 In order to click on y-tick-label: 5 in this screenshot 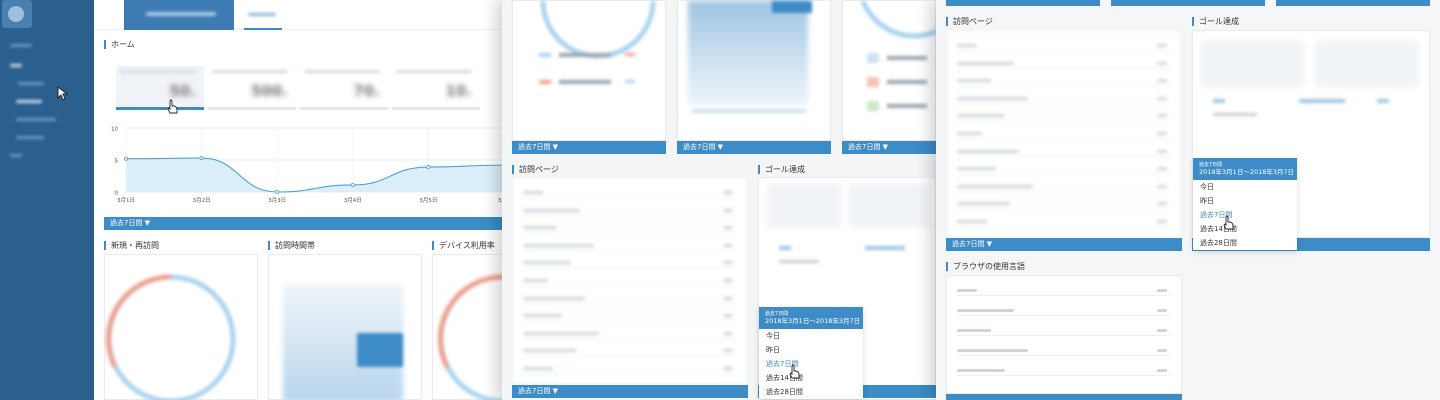, I will do `click(117, 162)`.